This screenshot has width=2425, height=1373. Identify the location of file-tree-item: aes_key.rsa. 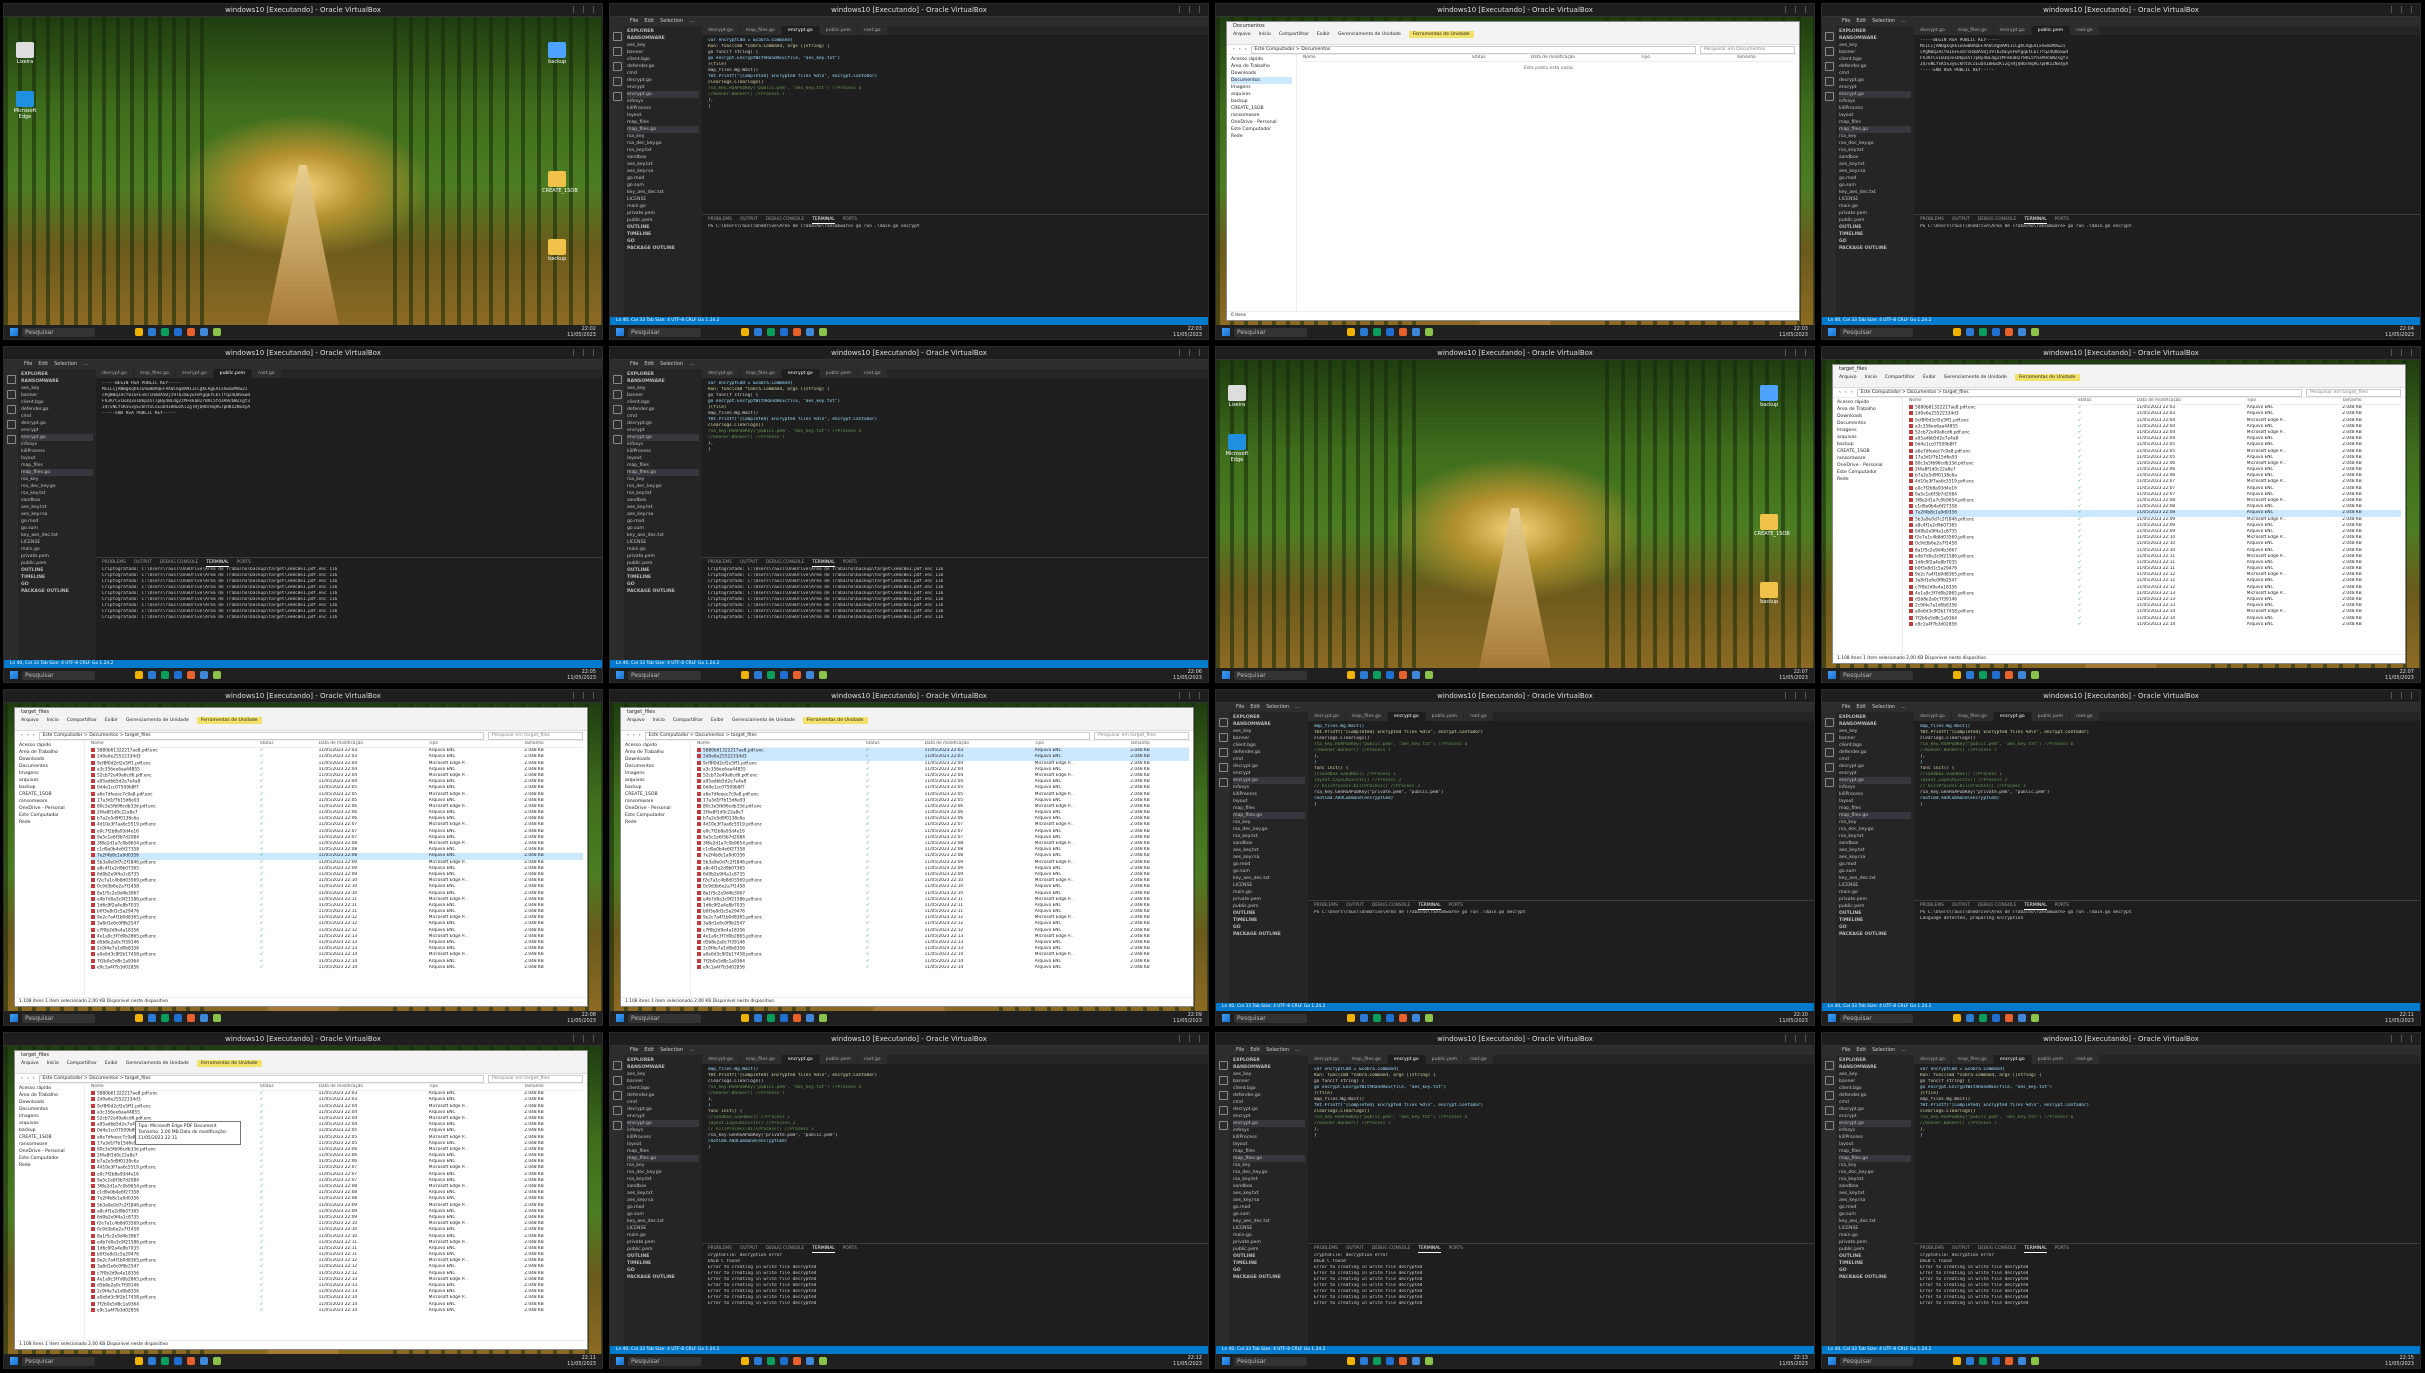
(663, 1200).